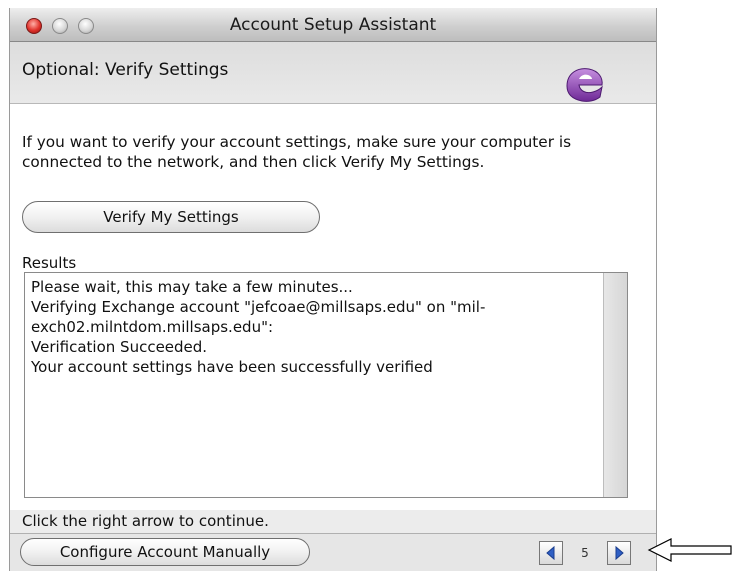  I want to click on bottom-bar: Configure Account Manually 5, so click(333, 552).